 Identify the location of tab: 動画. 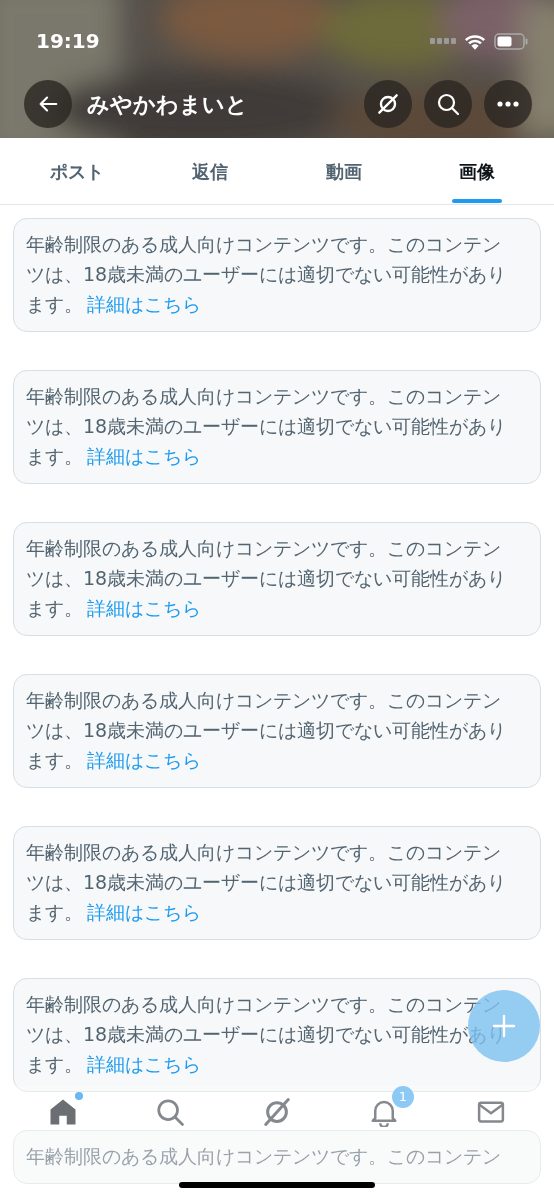
(344, 171).